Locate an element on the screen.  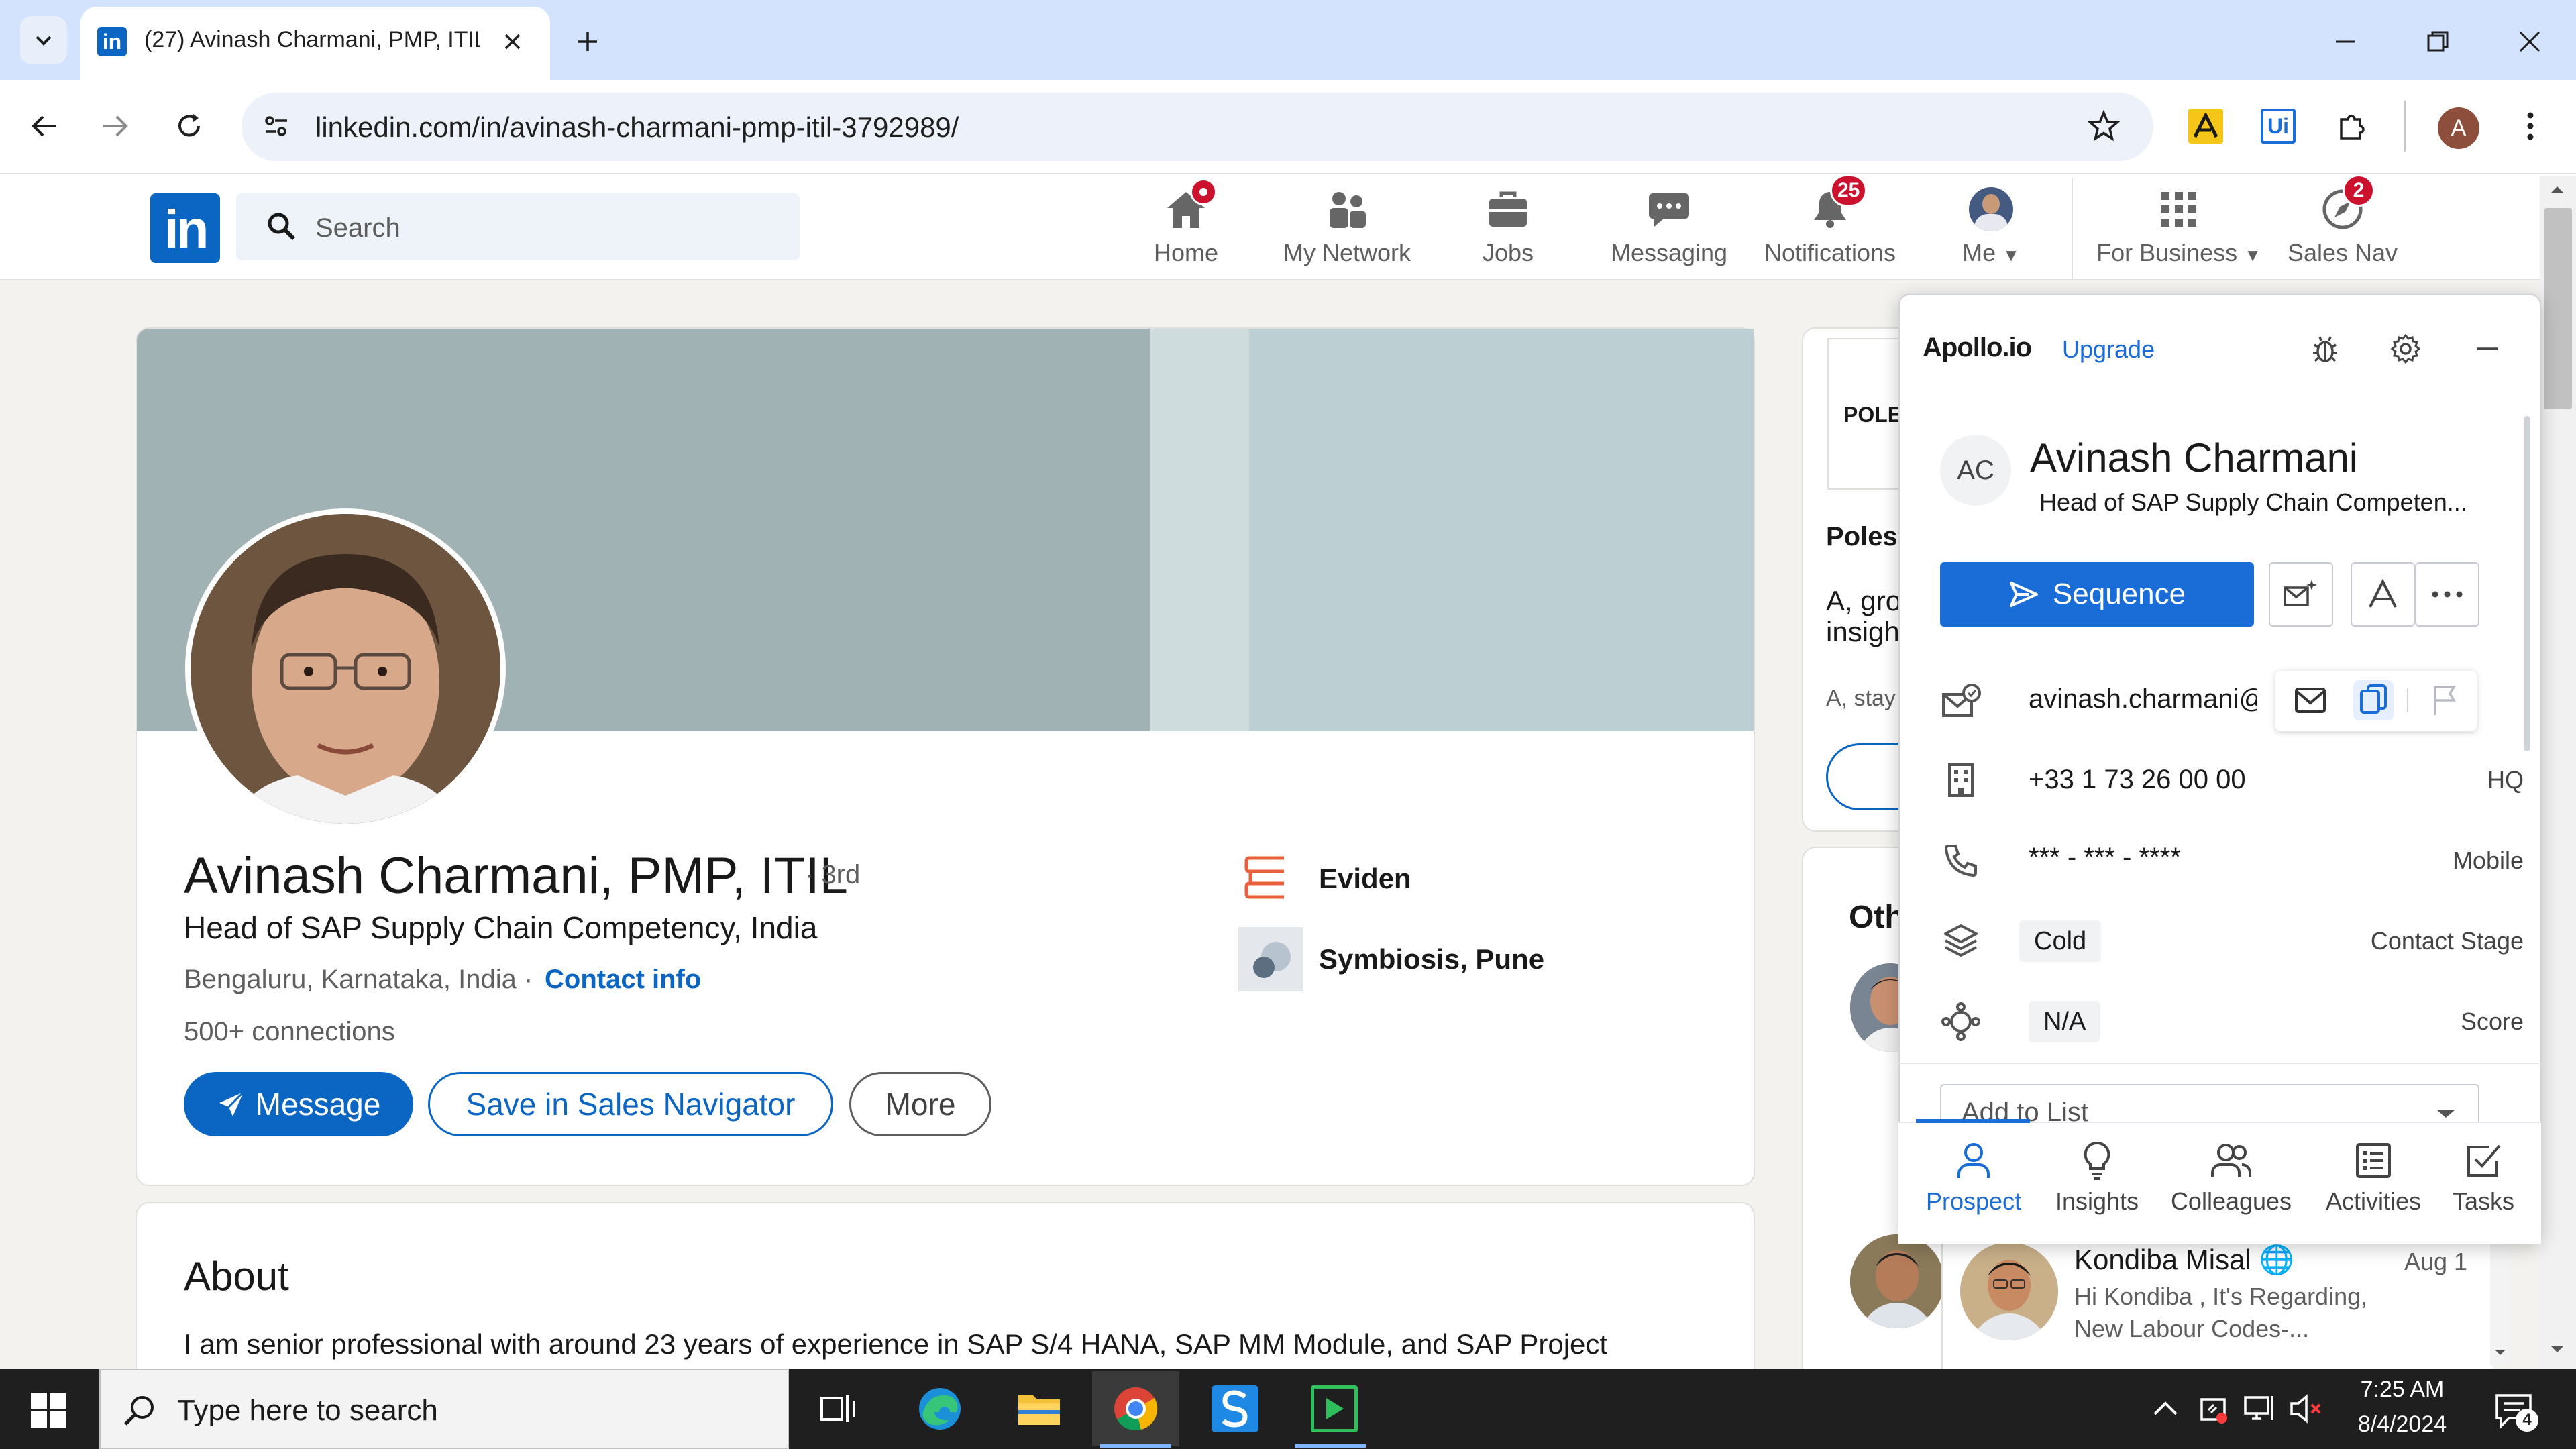
other-profiles-title: Oth is located at coordinates (1876, 917).